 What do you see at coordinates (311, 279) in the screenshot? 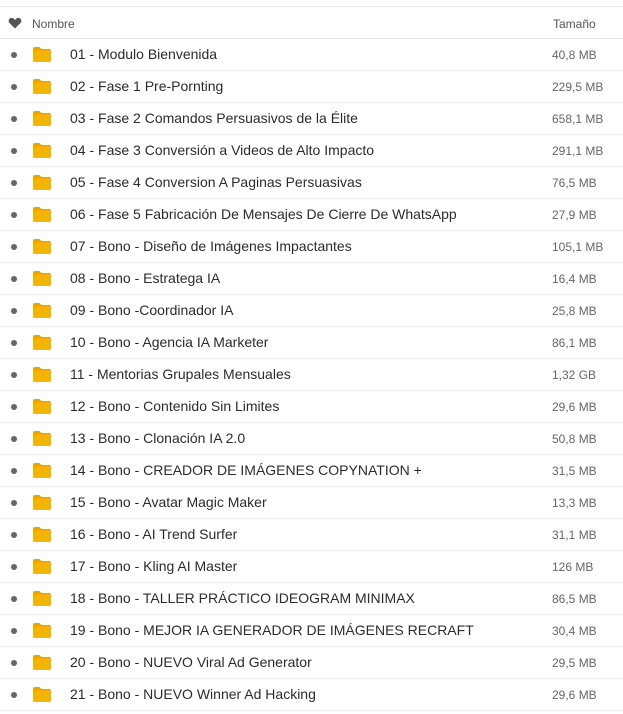
I see `table-row: 08 - Bono - Estratega IA 16,4 MB` at bounding box center [311, 279].